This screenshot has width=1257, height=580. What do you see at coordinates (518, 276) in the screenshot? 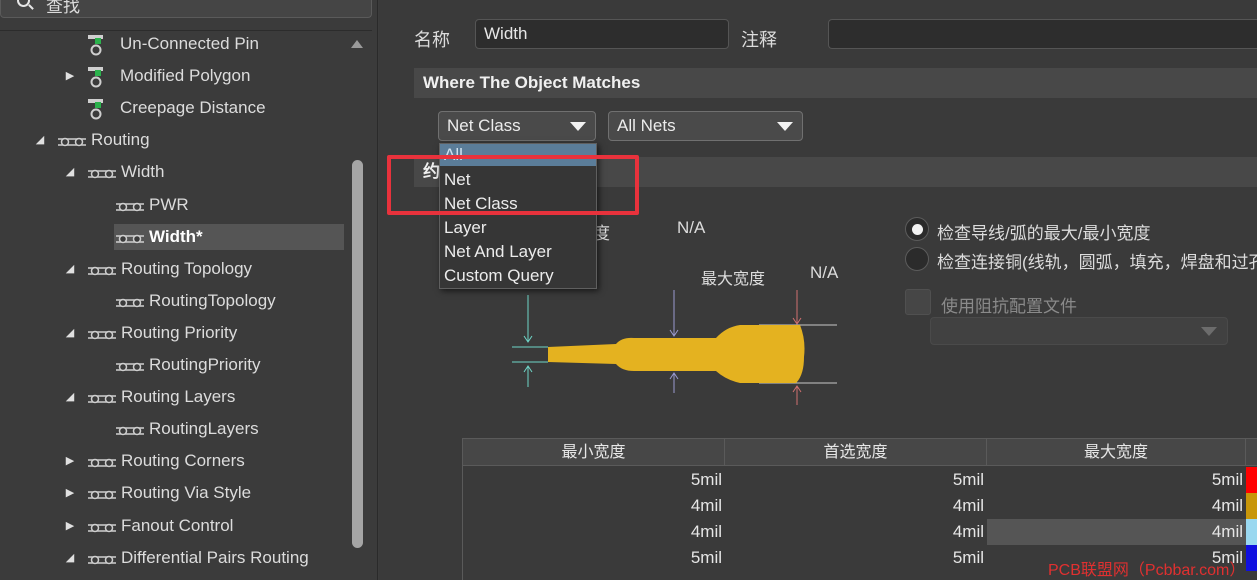
I see `dropdown-option: Custom Query` at bounding box center [518, 276].